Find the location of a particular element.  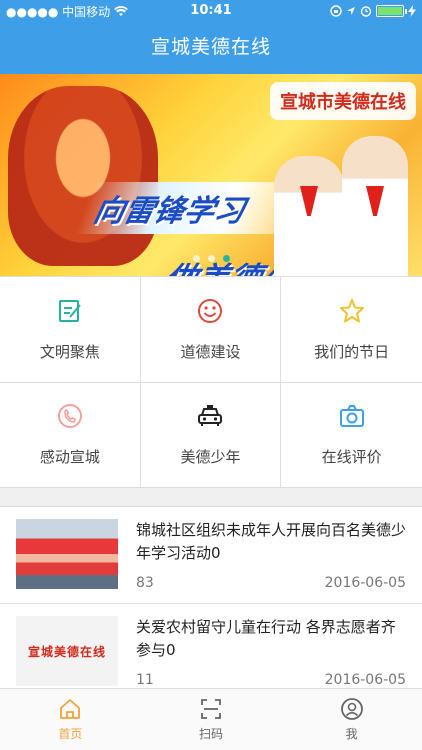

smile-icon is located at coordinates (210, 310).